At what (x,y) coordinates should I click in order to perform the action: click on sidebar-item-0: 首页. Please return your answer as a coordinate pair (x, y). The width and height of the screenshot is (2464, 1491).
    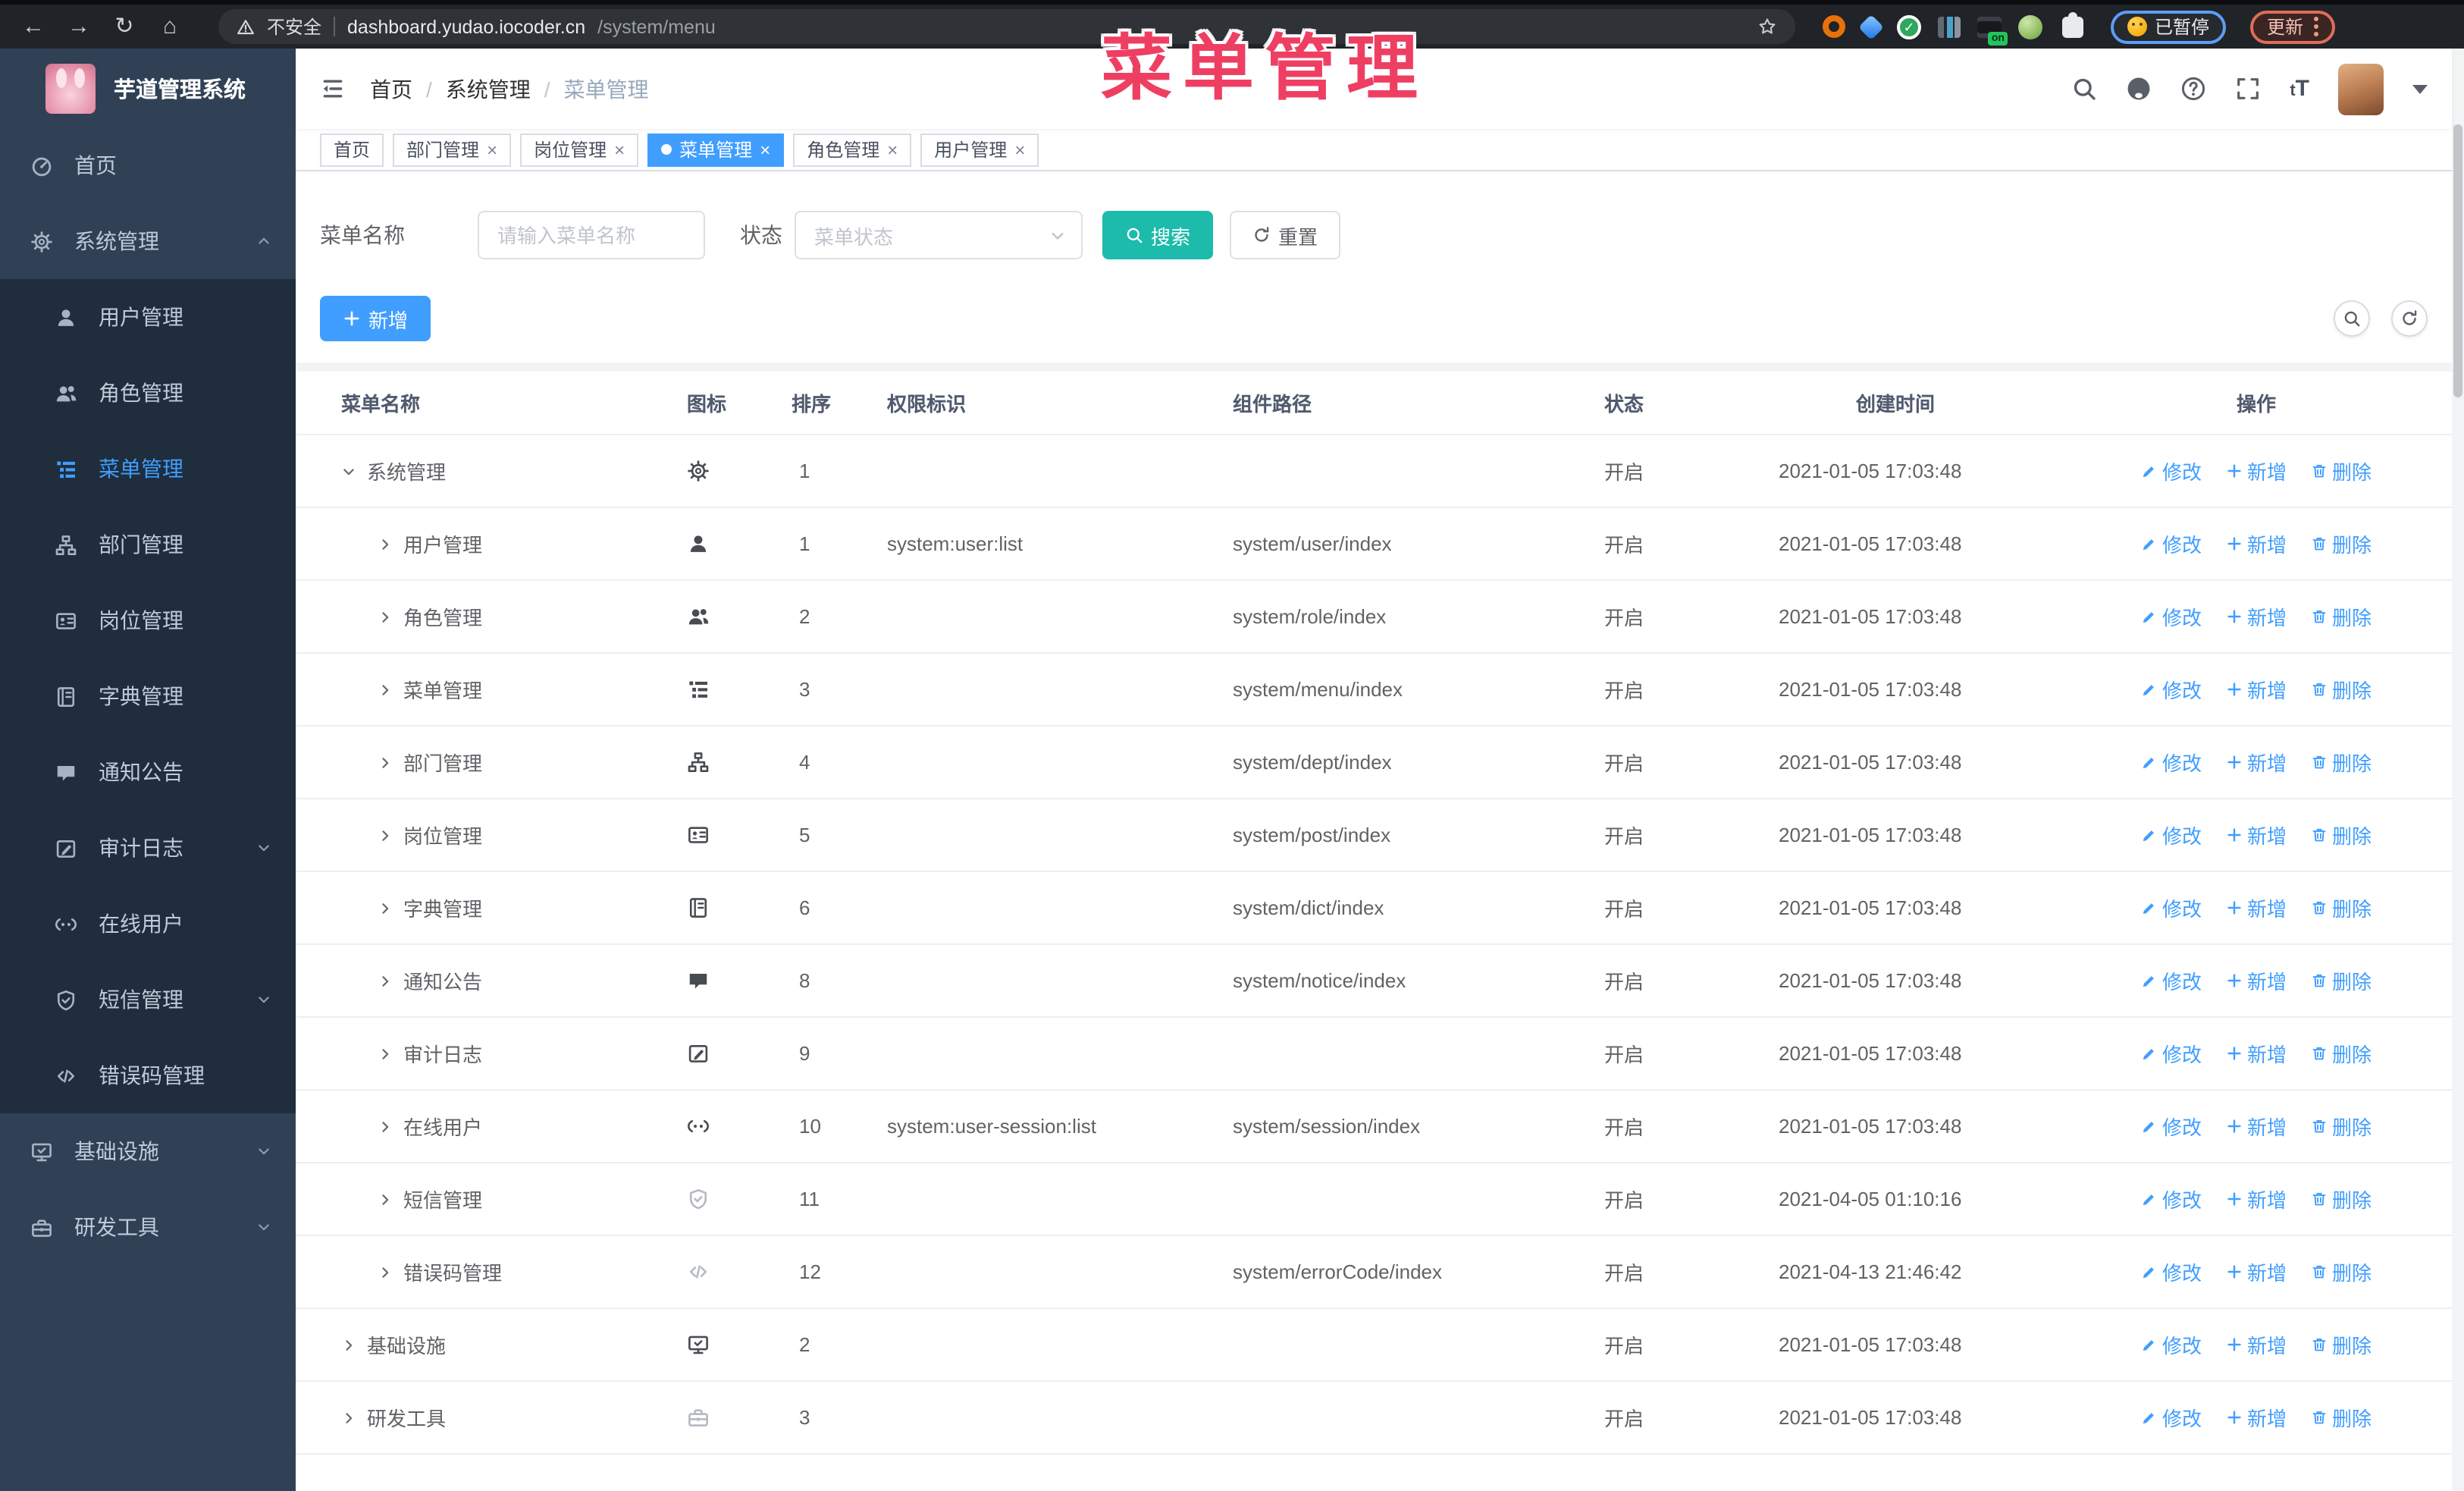
    Looking at the image, I should click on (148, 165).